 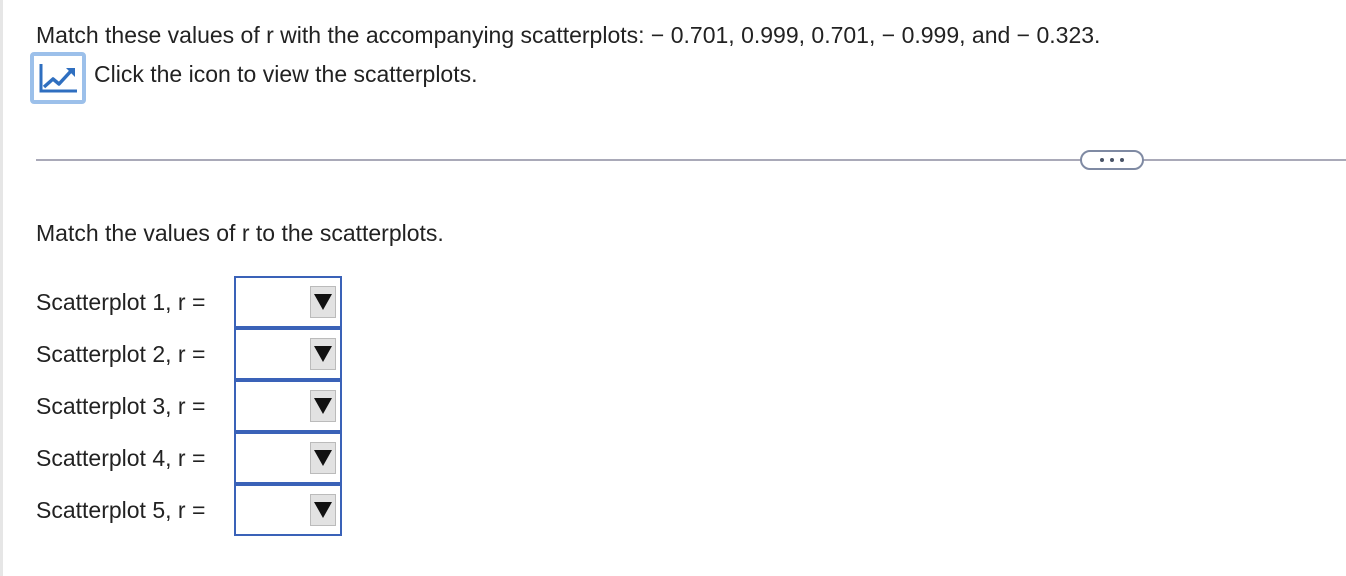 I want to click on view-scatterplots-button, so click(x=58, y=78).